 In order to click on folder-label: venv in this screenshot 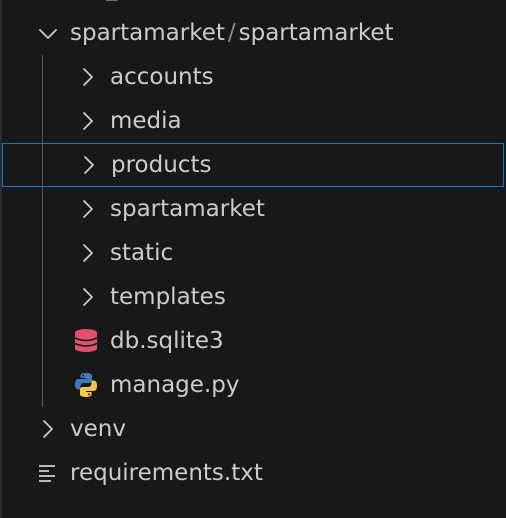, I will do `click(98, 429)`.